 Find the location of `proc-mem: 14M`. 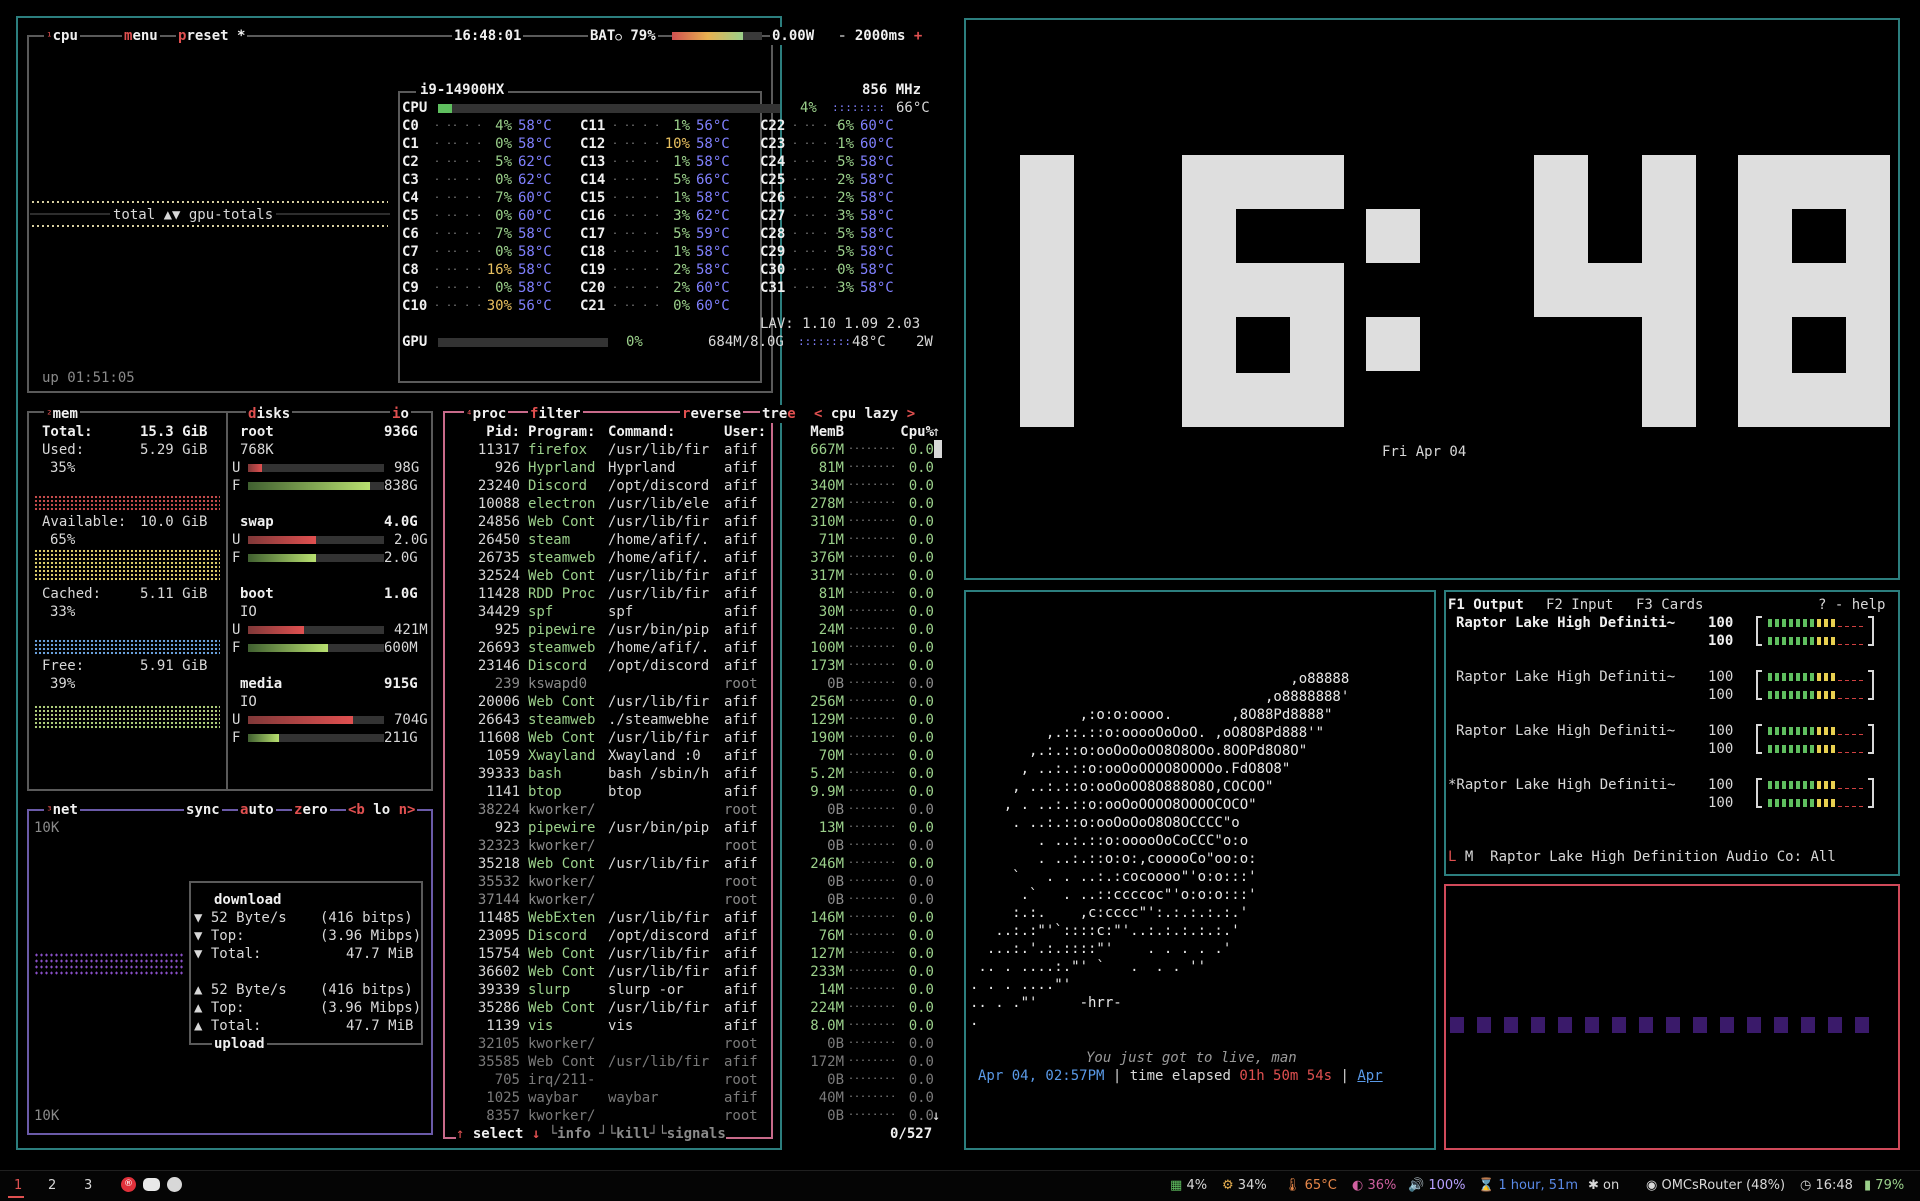

proc-mem: 14M is located at coordinates (831, 990).